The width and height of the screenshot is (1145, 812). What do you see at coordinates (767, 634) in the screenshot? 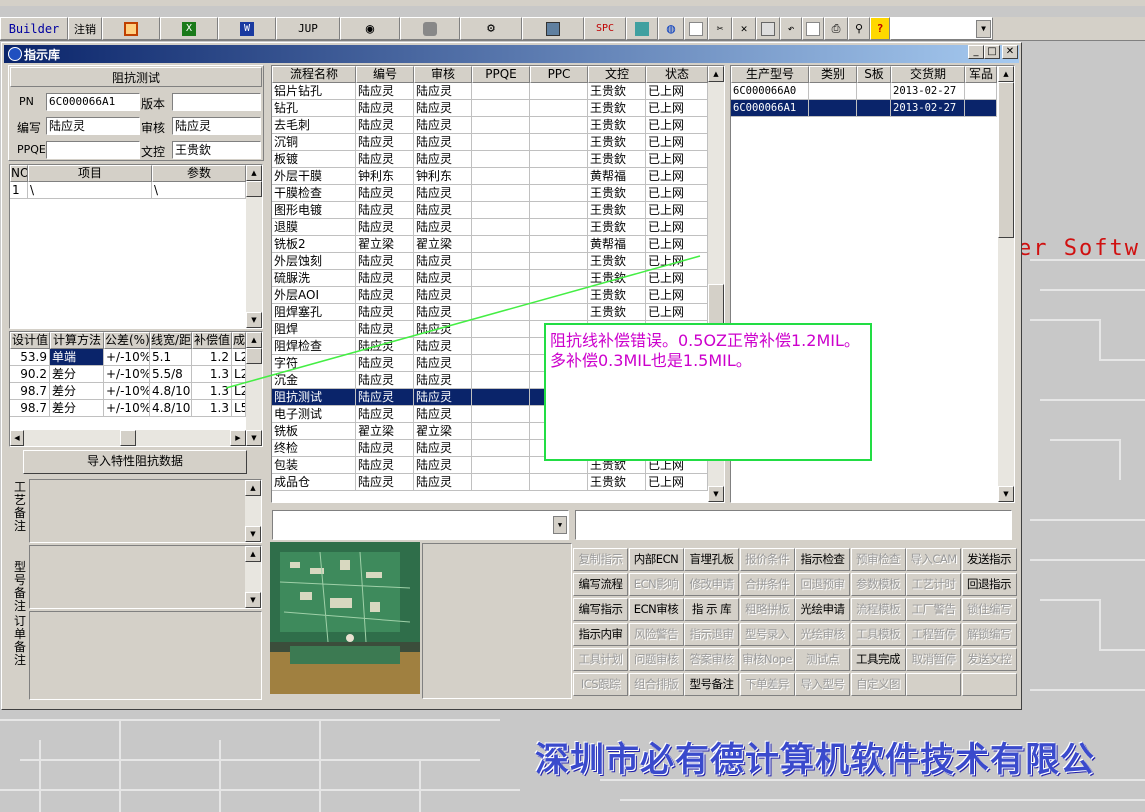
I see `action-button: 型号录入` at bounding box center [767, 634].